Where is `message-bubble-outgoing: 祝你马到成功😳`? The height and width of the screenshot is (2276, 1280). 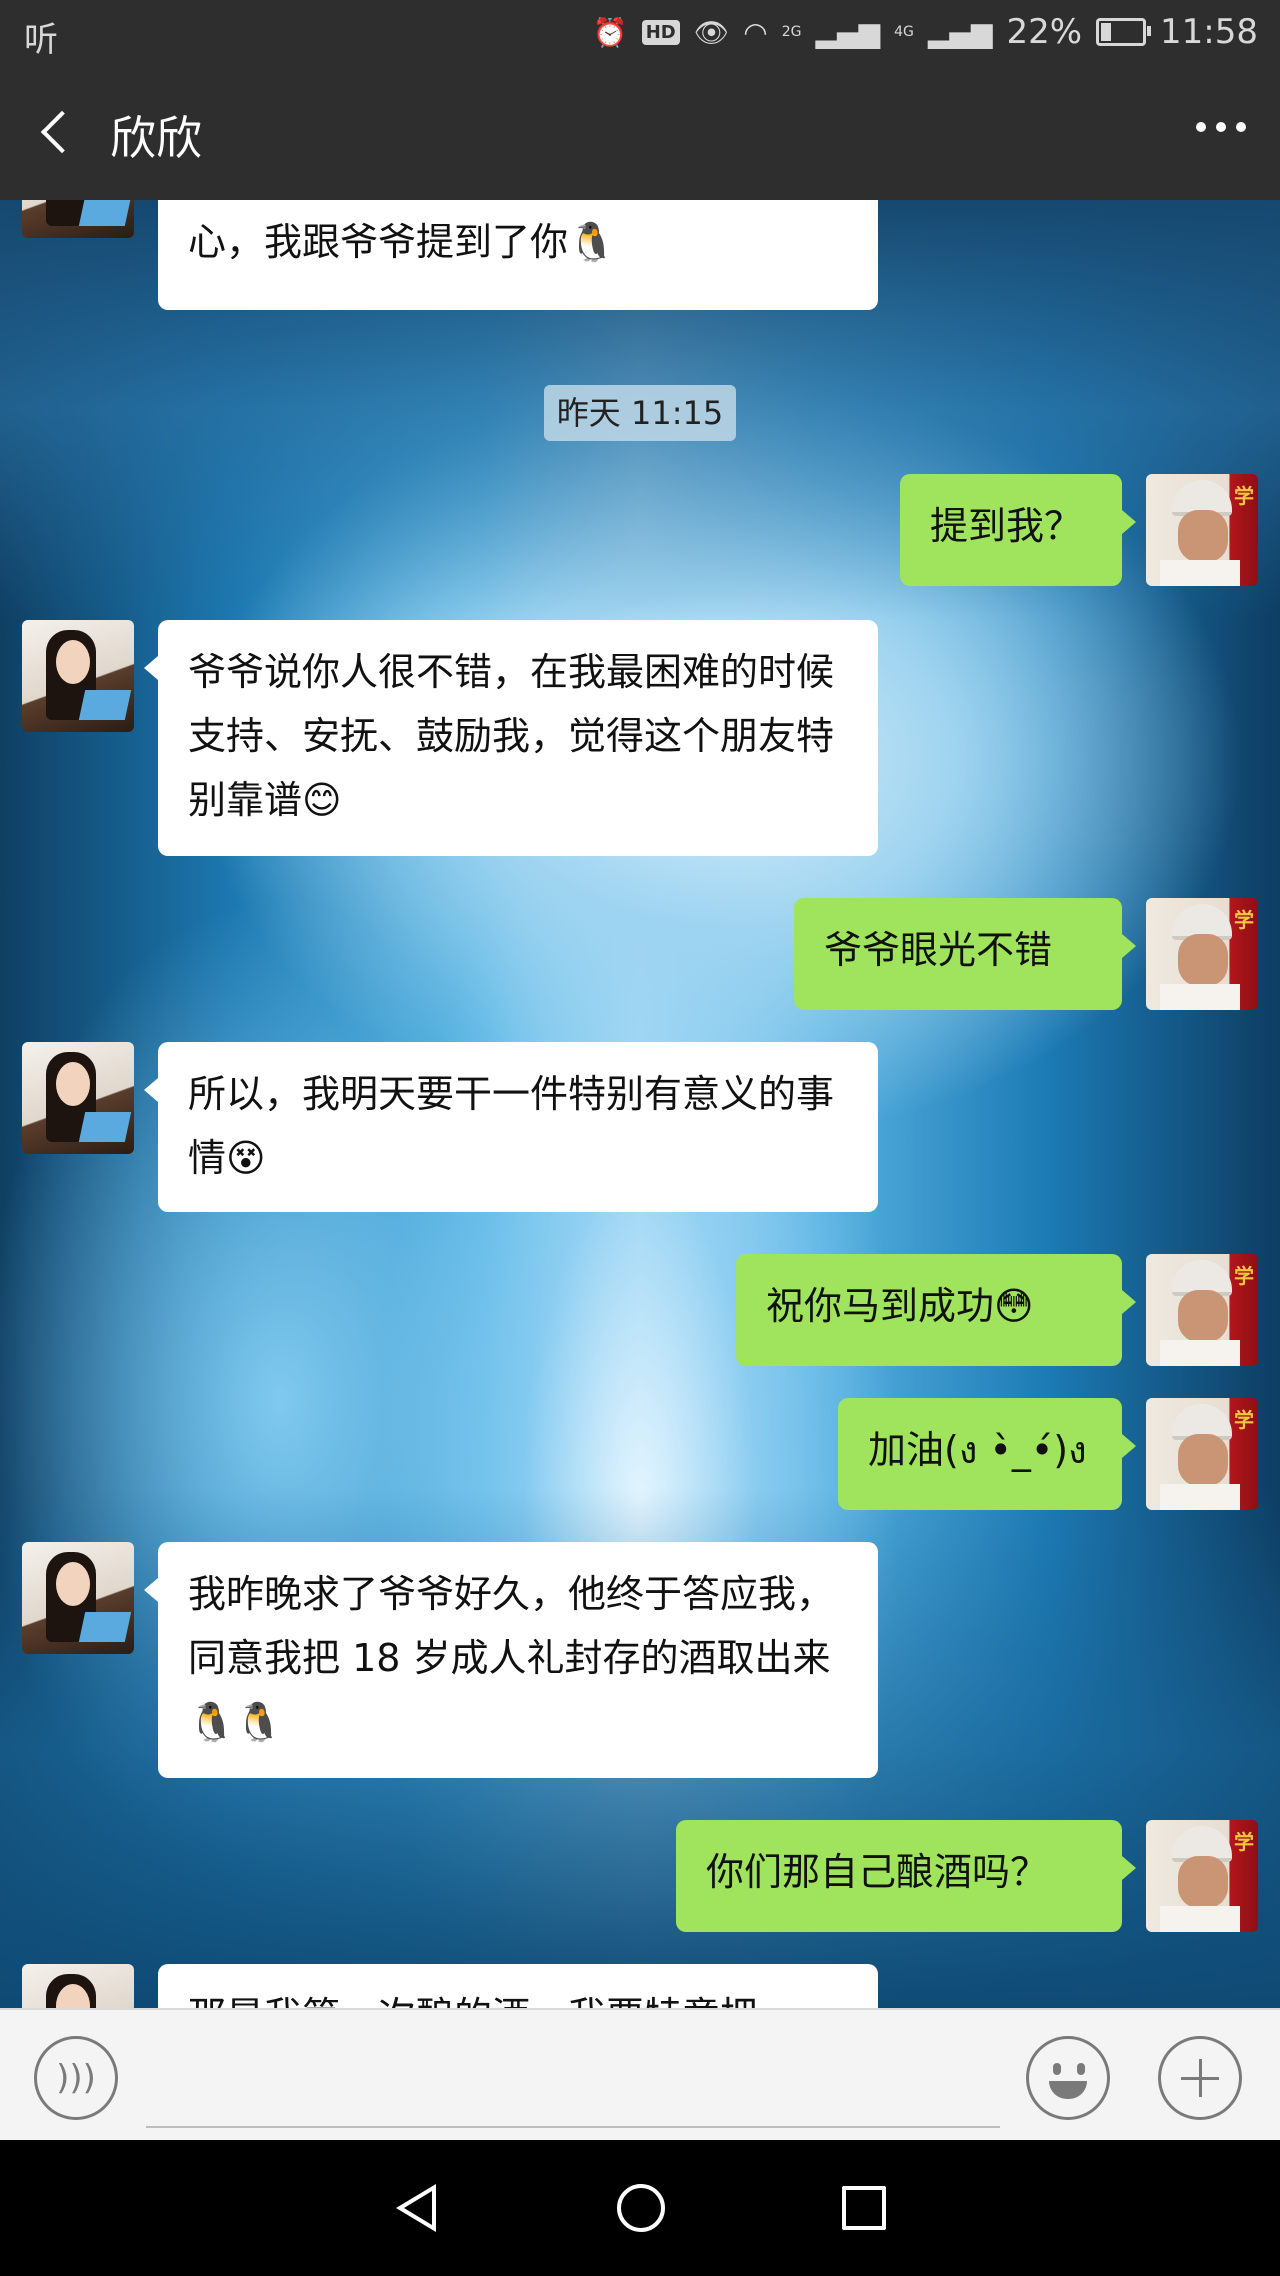 message-bubble-outgoing: 祝你马到成功😳 is located at coordinates (936, 1310).